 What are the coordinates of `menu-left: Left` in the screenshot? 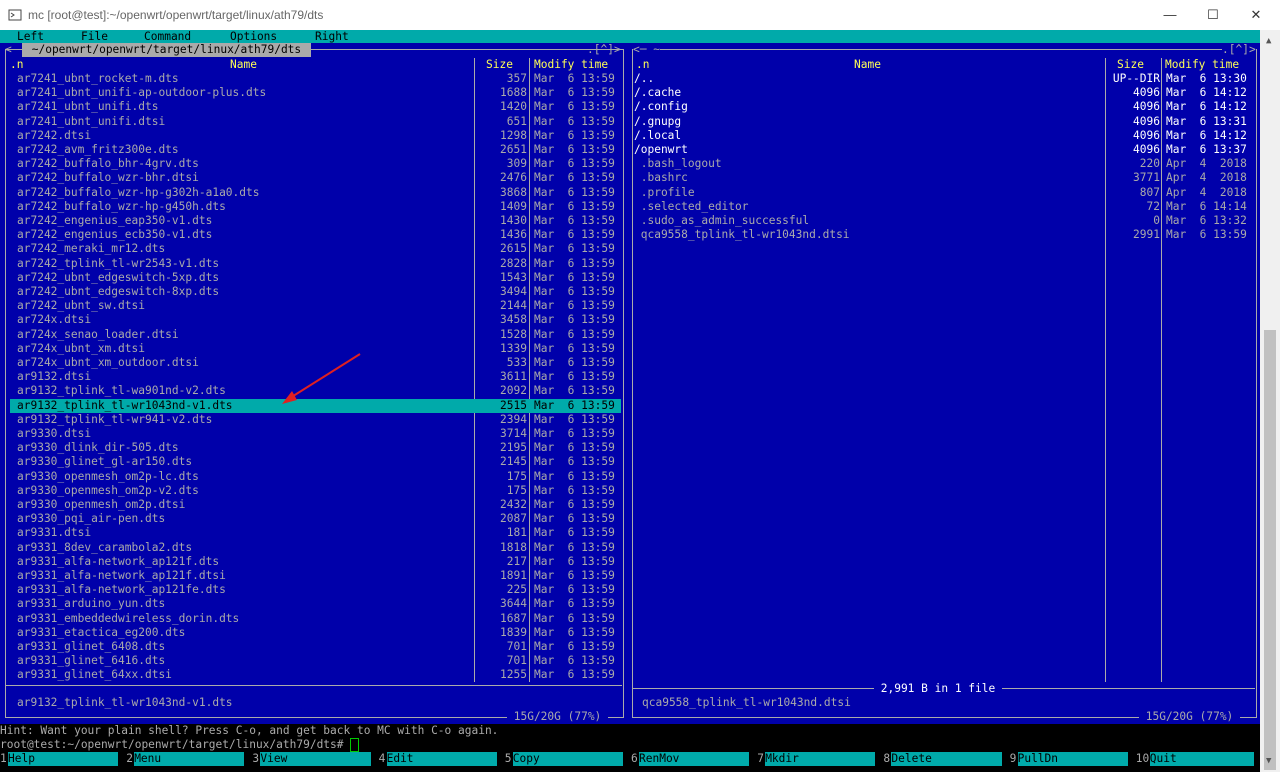 It's located at (30, 36).